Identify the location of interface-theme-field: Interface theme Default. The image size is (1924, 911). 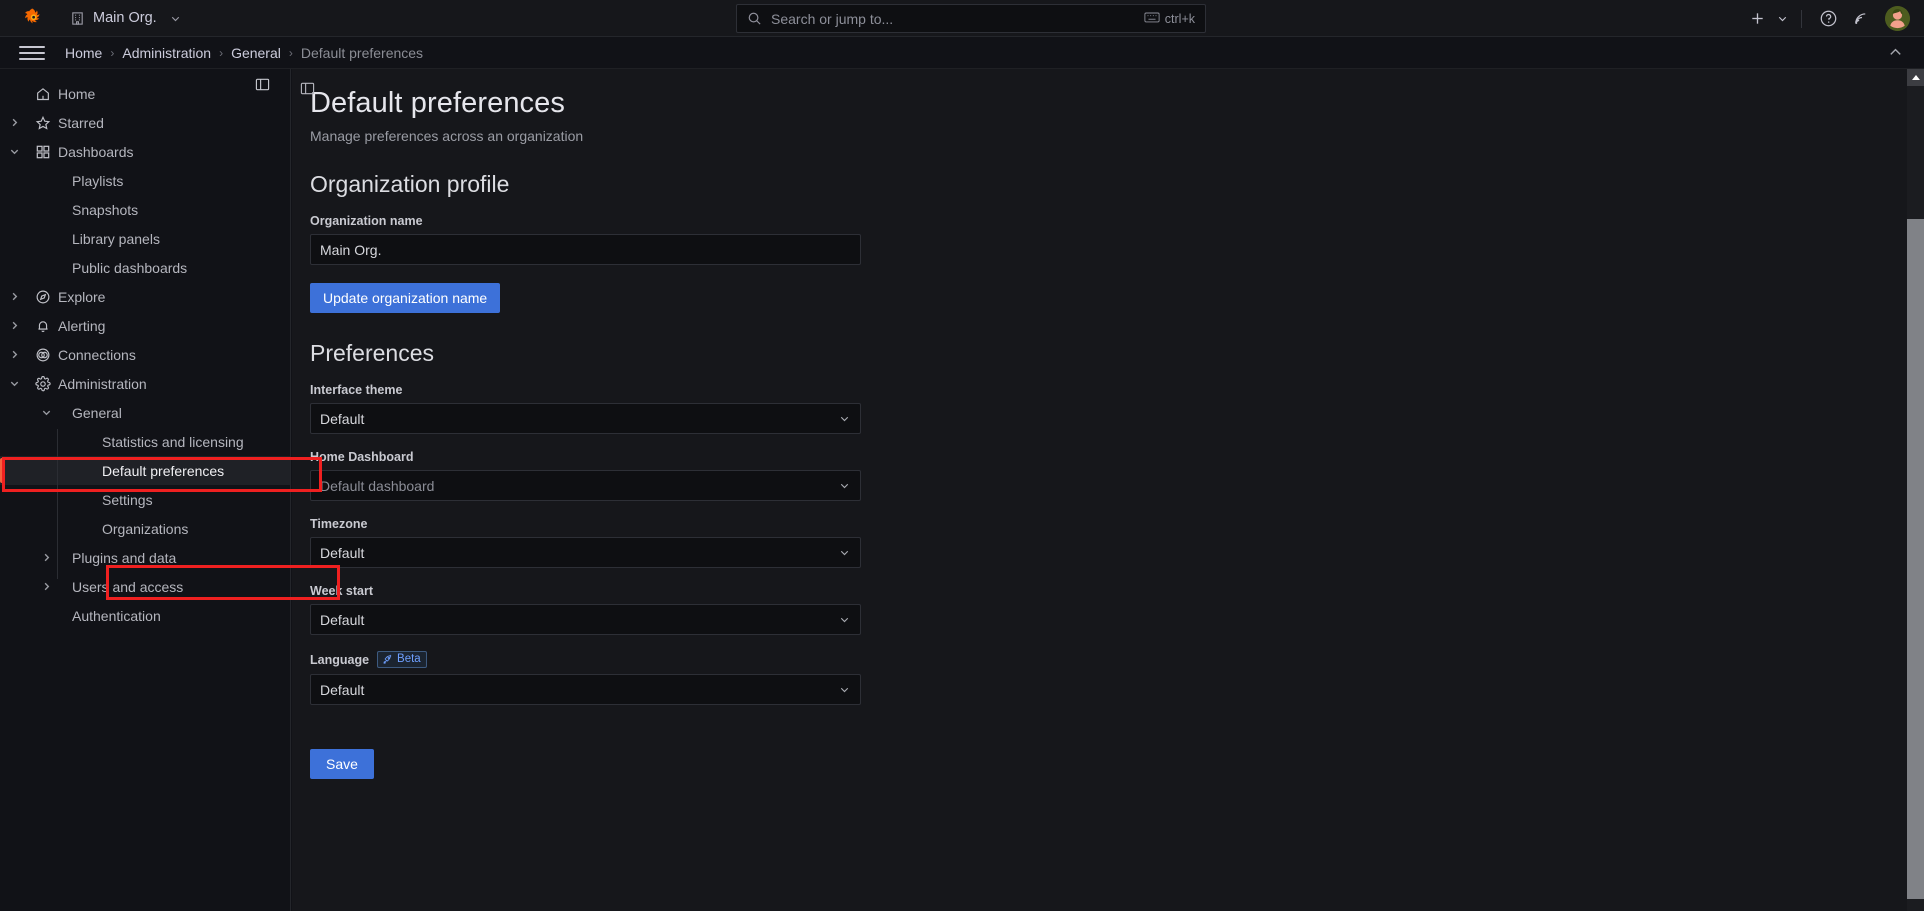
(1108, 408).